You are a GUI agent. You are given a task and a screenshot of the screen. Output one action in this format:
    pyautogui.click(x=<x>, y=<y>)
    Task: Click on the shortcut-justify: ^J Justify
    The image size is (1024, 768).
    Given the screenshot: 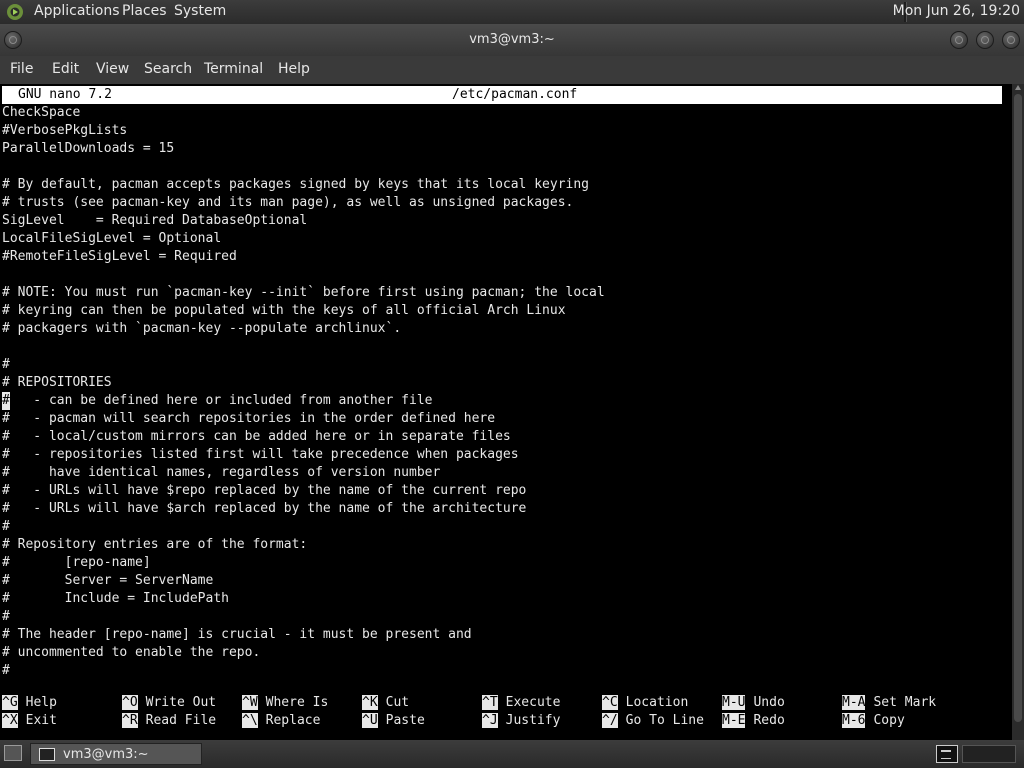 What is the action you would take?
    pyautogui.click(x=521, y=721)
    